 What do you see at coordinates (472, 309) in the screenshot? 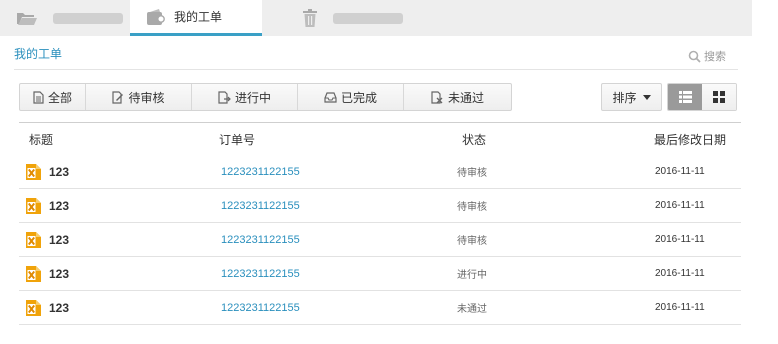
I see `status-text: 未通过` at bounding box center [472, 309].